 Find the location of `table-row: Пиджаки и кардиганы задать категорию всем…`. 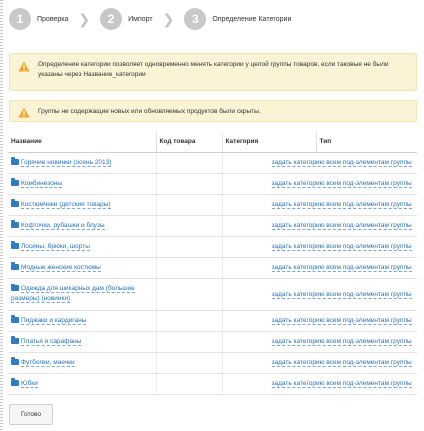

table-row: Пиджаки и кардиганы задать категорию всем… is located at coordinates (212, 321).